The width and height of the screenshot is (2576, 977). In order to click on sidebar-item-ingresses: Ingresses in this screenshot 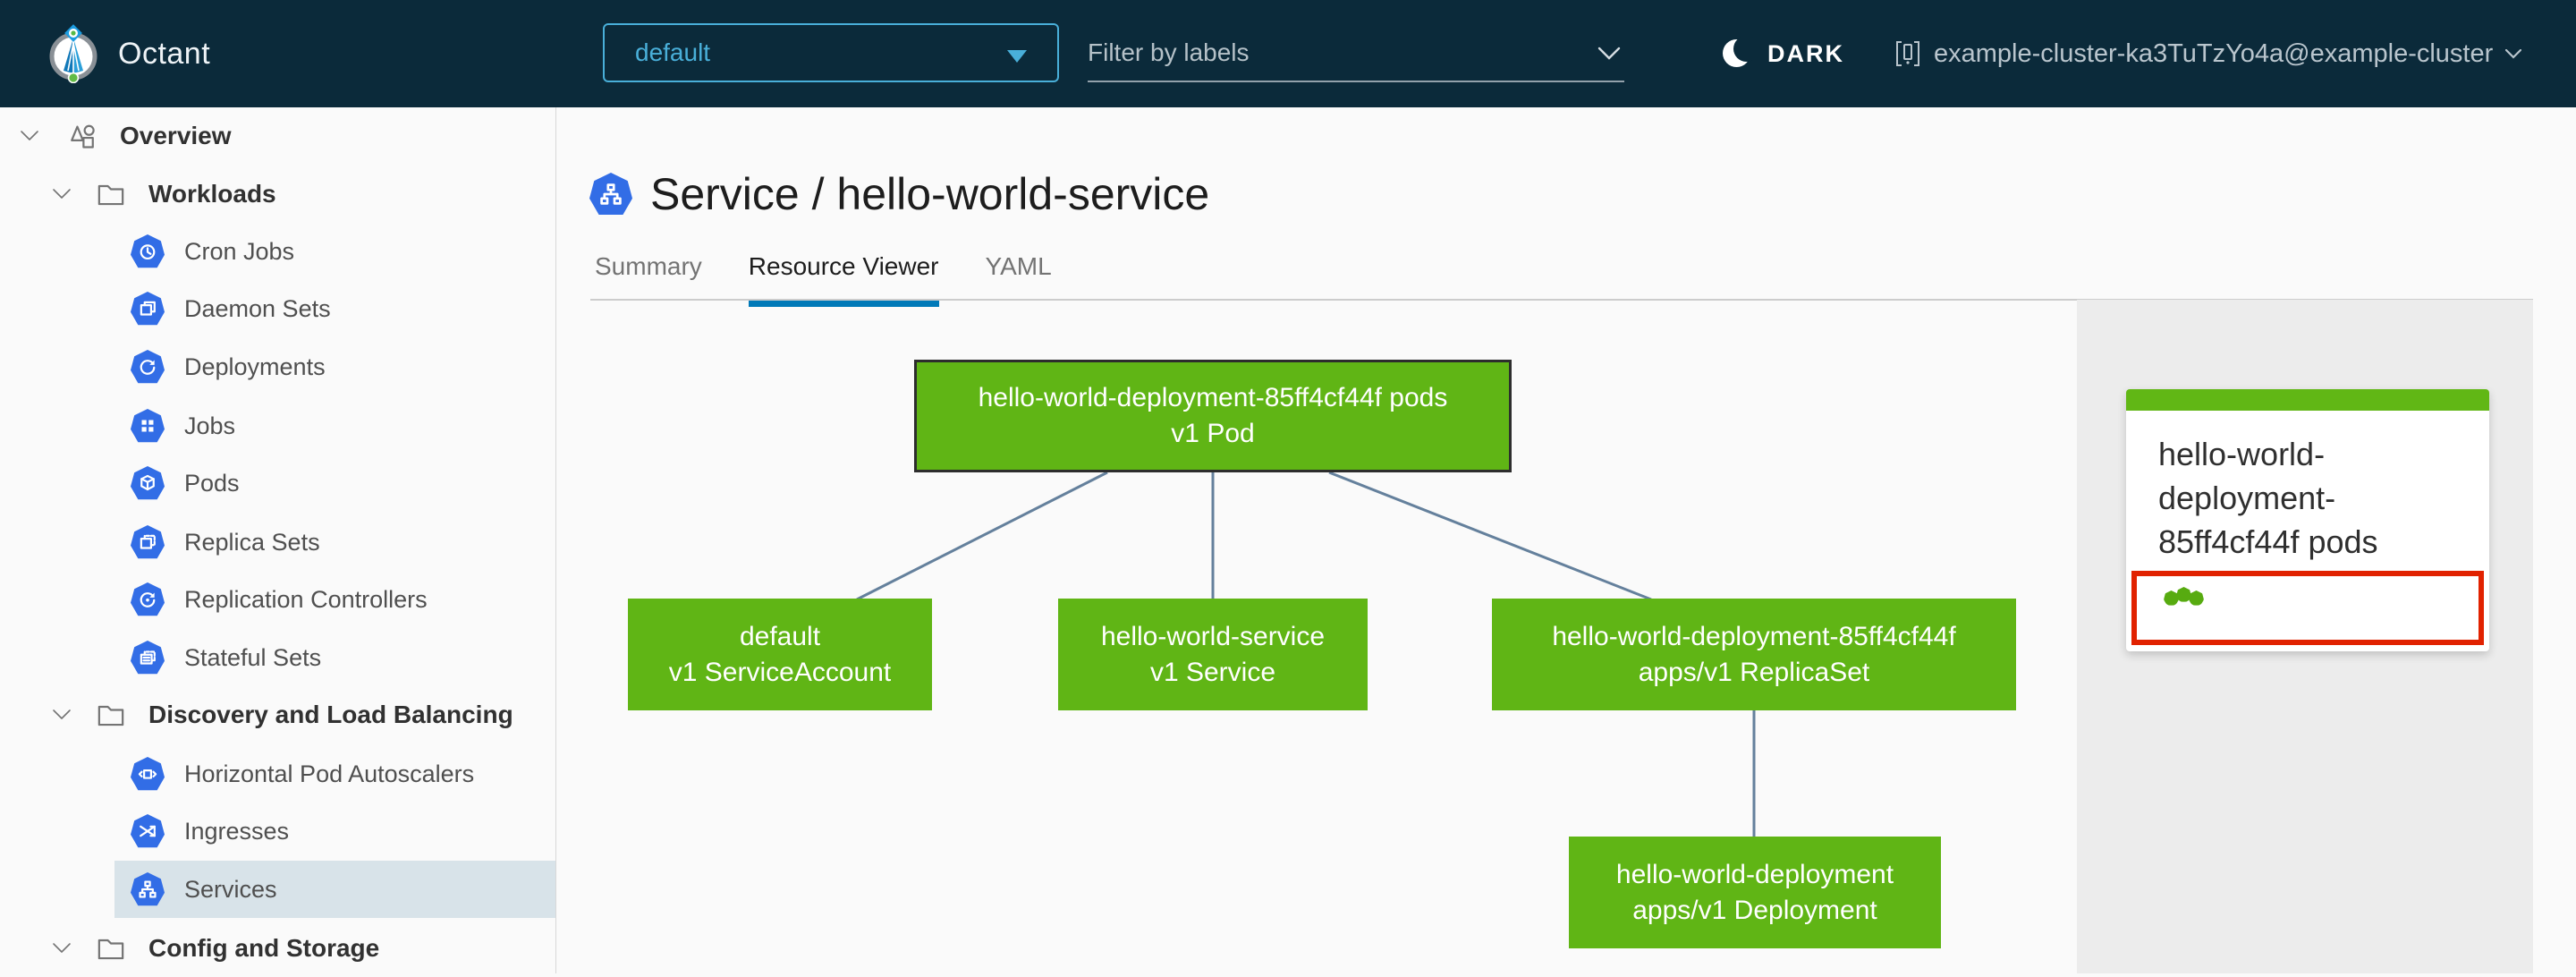, I will do `click(334, 831)`.